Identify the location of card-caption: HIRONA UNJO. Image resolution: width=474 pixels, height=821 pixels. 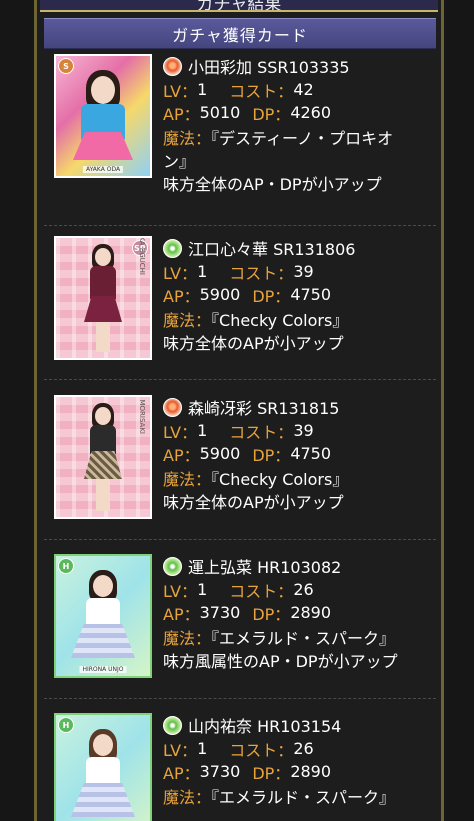
(103, 669).